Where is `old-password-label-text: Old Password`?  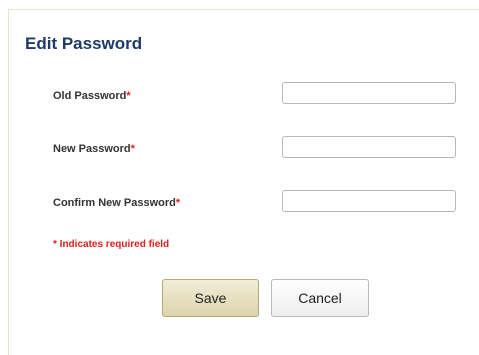 old-password-label-text: Old Password is located at coordinates (90, 96).